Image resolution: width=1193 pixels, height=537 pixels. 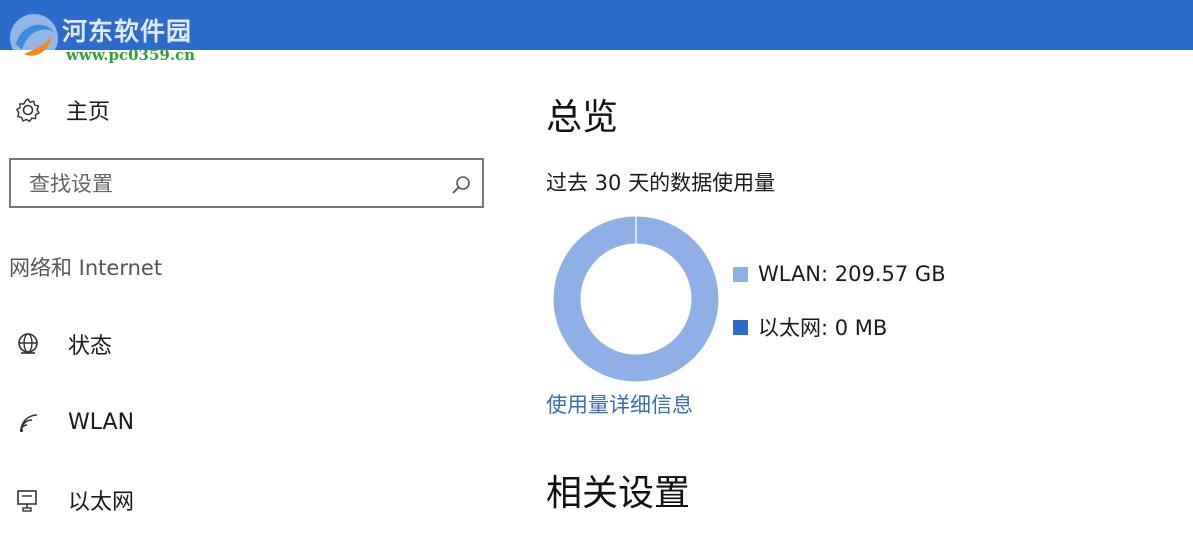 What do you see at coordinates (852, 274) in the screenshot?
I see `legend-label-wlan: WLAN: 209.57 GB` at bounding box center [852, 274].